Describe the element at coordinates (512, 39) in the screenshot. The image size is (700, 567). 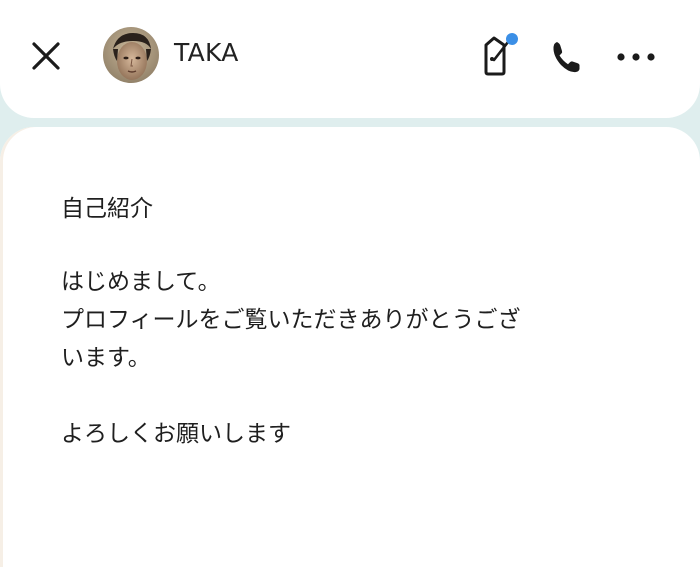
I see `notification-dot` at that location.